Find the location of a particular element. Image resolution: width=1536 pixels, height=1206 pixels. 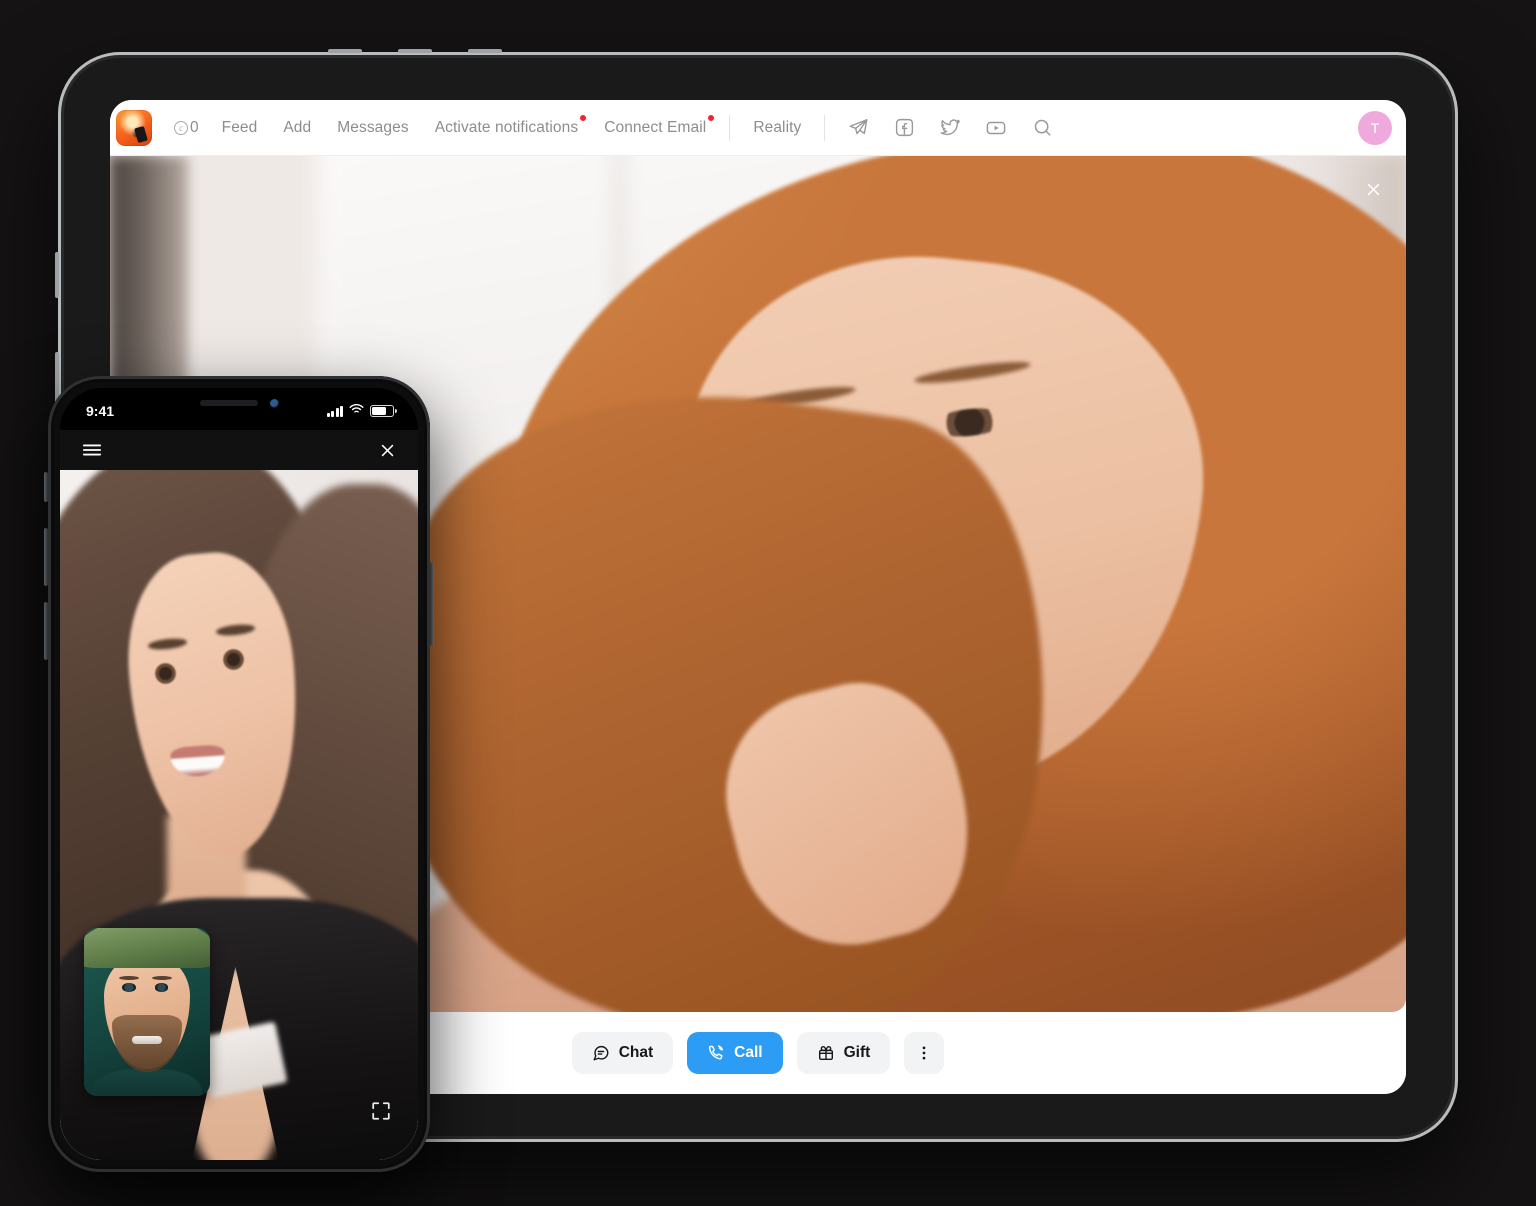

phone-silent-switch is located at coordinates (46, 487).